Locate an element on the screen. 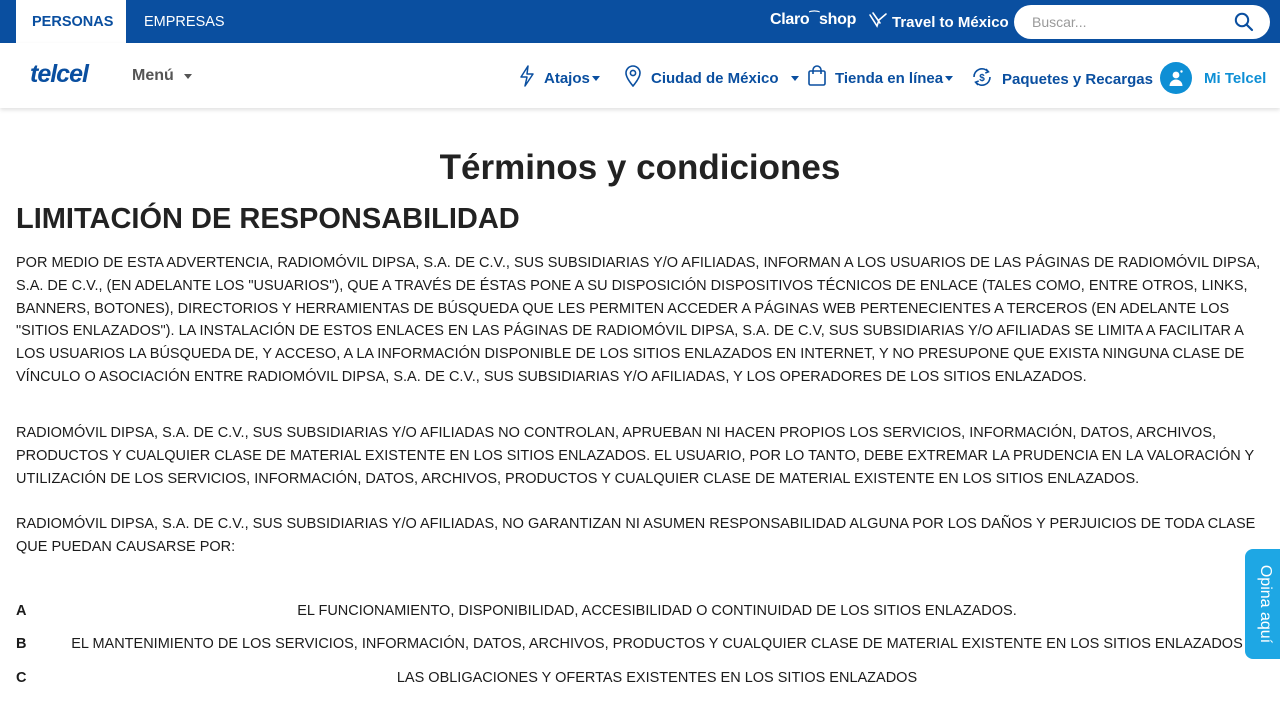  tab-personas: PERSONAS is located at coordinates (71, 21).